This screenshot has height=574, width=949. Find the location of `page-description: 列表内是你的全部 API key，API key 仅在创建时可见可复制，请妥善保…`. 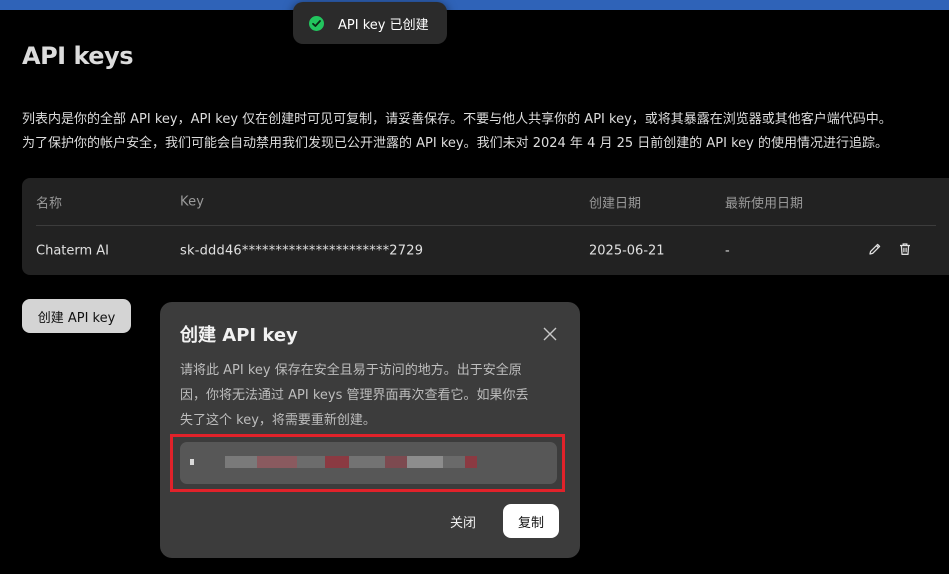

page-description: 列表内是你的全部 API key，API key 仅在创建时可见可复制，请妥善保… is located at coordinates (485, 132).